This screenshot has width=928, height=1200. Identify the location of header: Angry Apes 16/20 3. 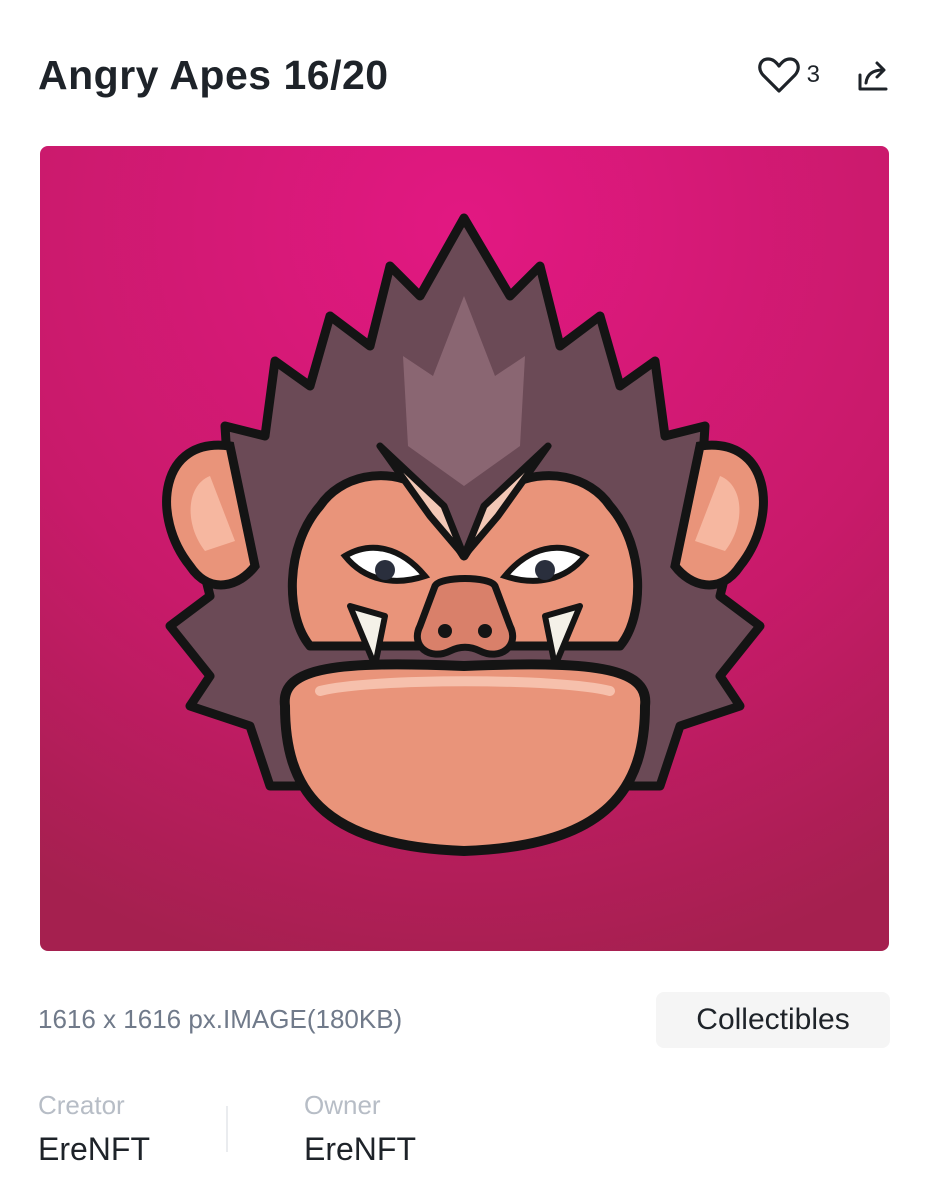
(464, 75).